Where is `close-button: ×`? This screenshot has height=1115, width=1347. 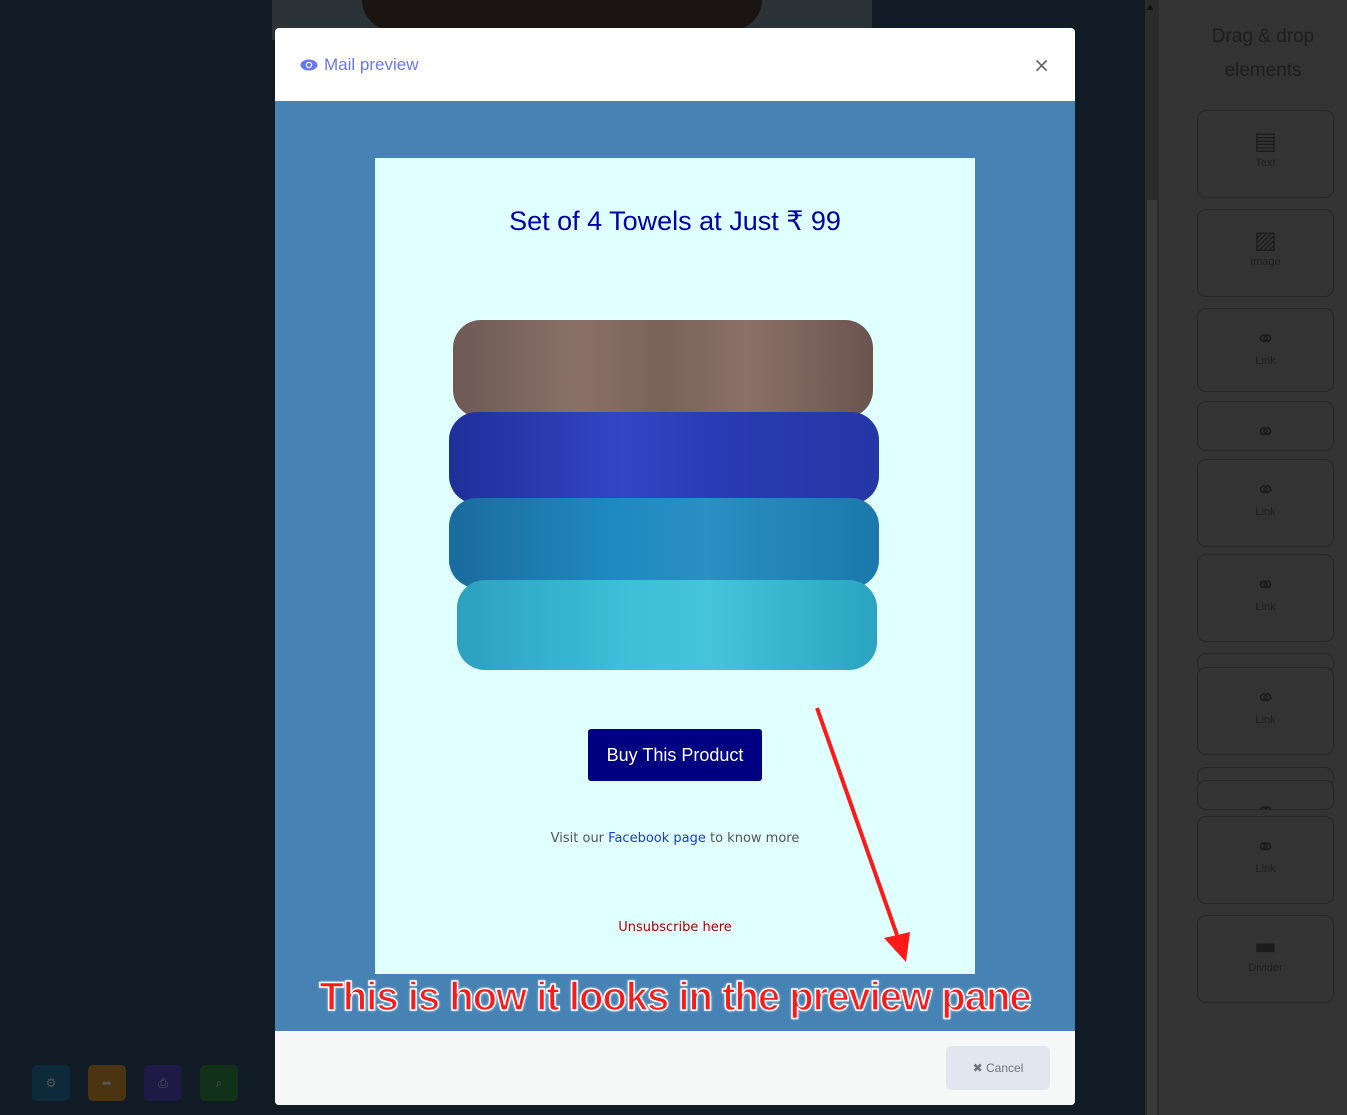
close-button: × is located at coordinates (1041, 65).